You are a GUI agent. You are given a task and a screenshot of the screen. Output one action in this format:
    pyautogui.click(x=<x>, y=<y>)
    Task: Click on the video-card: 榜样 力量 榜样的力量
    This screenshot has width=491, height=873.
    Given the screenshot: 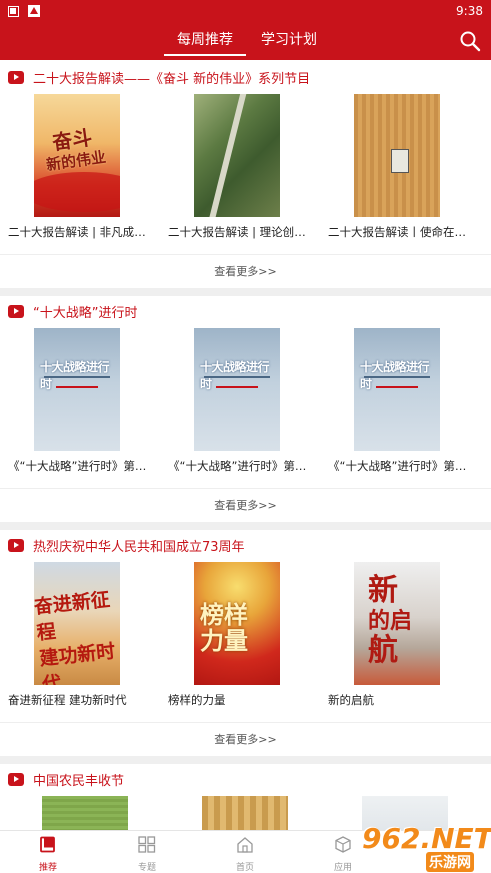 What is the action you would take?
    pyautogui.click(x=237, y=635)
    